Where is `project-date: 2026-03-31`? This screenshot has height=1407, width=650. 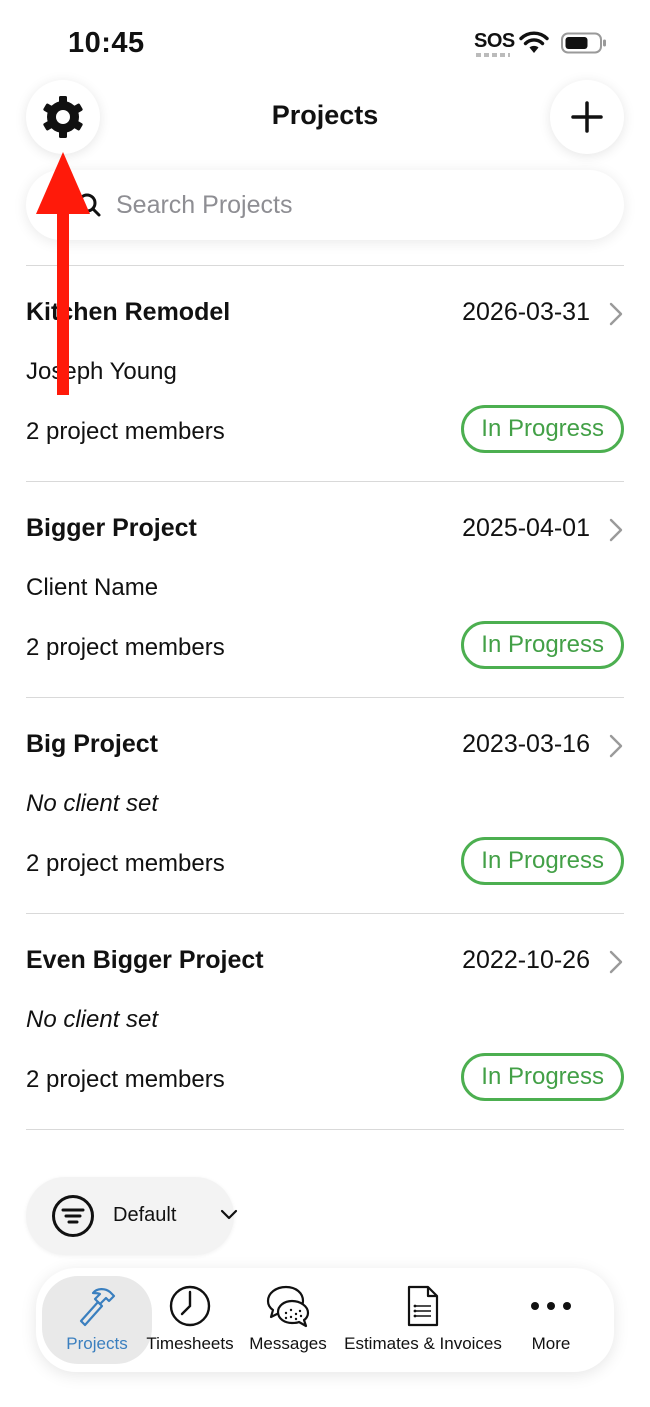 project-date: 2026-03-31 is located at coordinates (526, 312).